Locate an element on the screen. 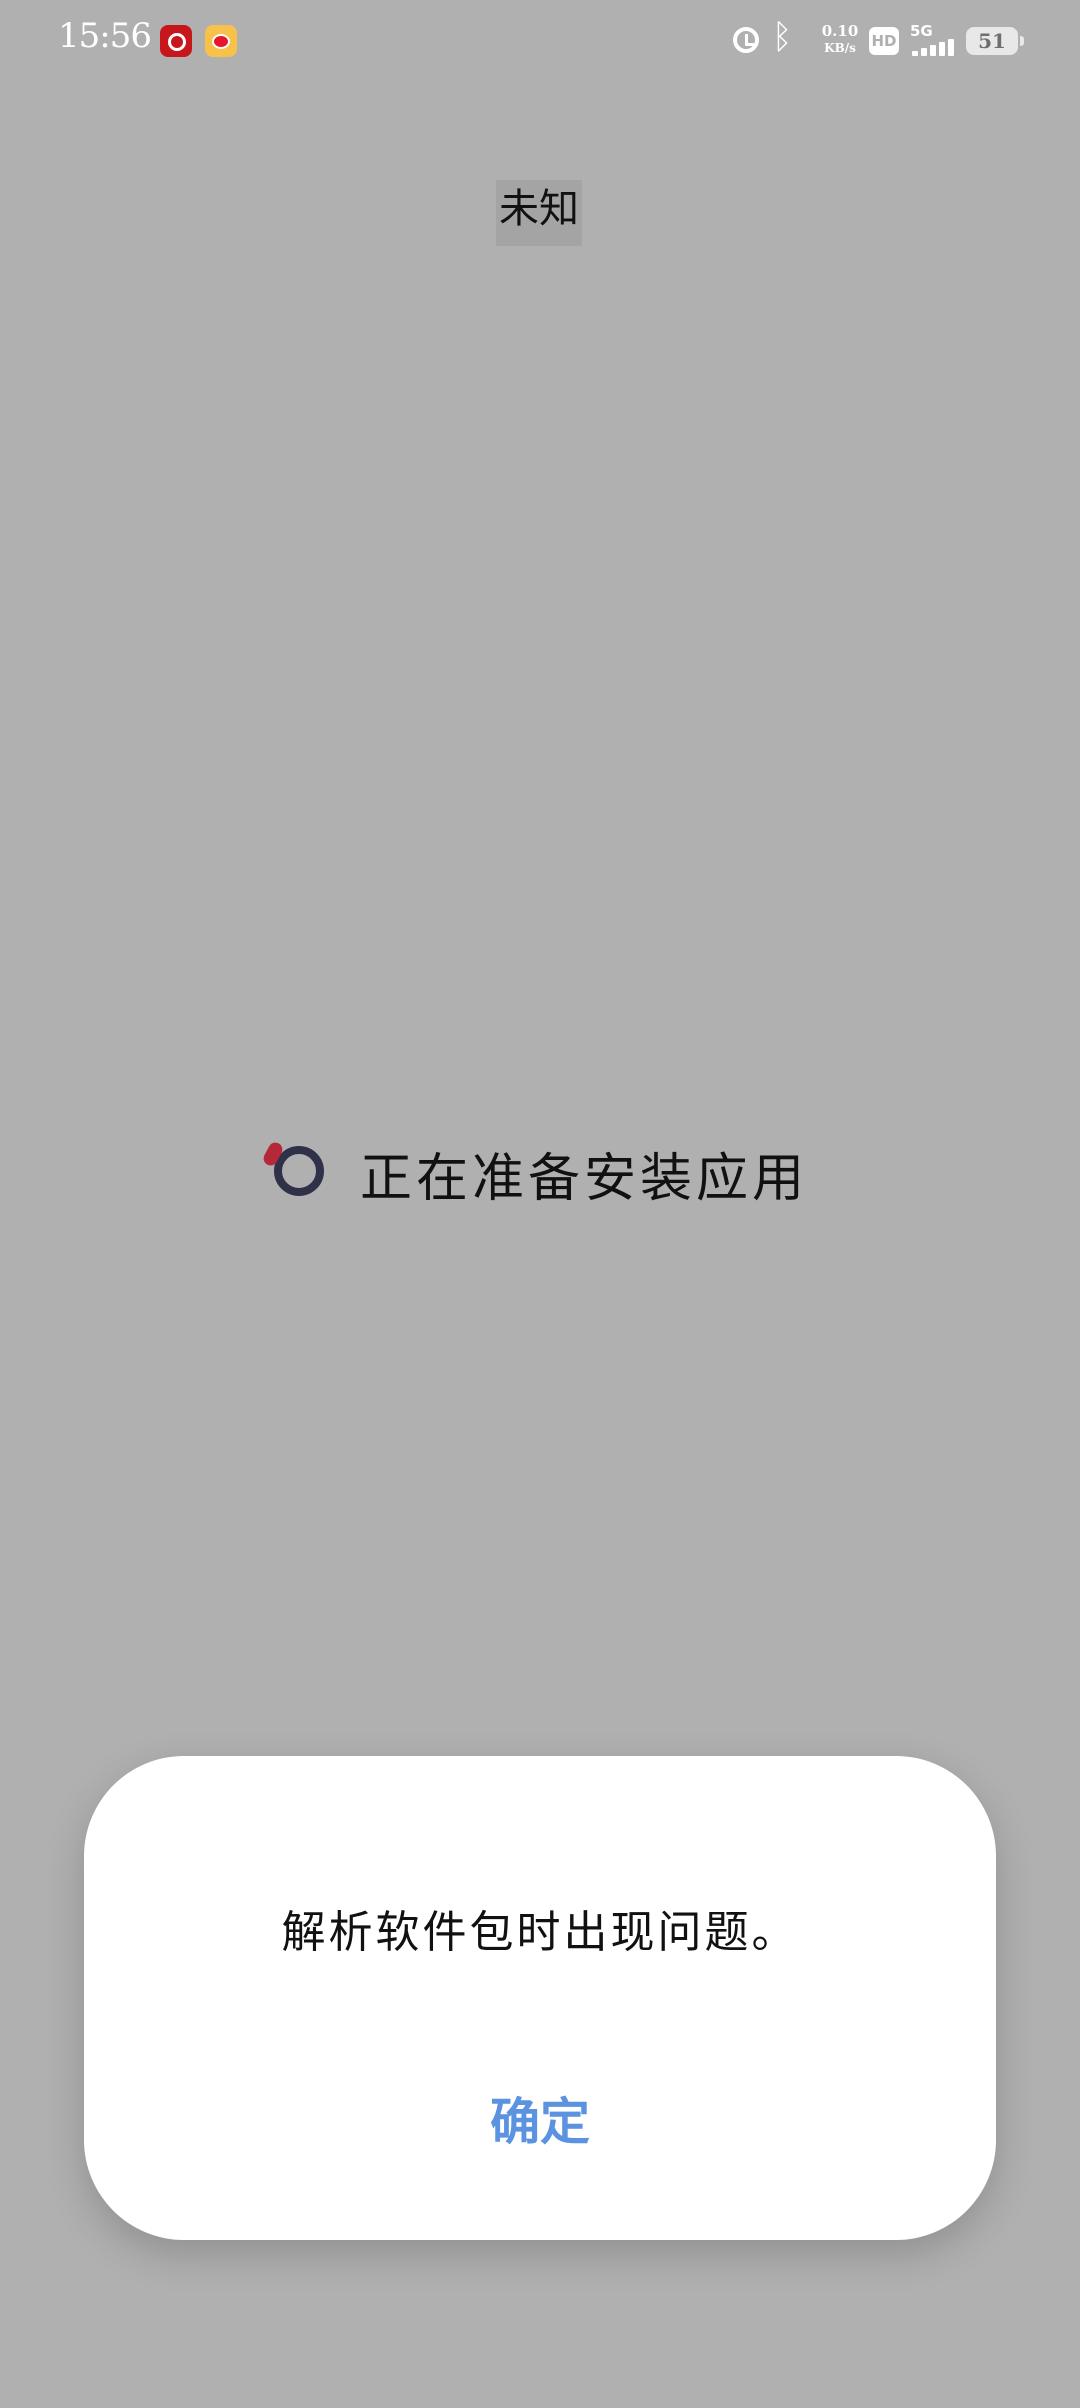  dialog-message: 解析软件包时出现问题。 is located at coordinates (540, 1932).